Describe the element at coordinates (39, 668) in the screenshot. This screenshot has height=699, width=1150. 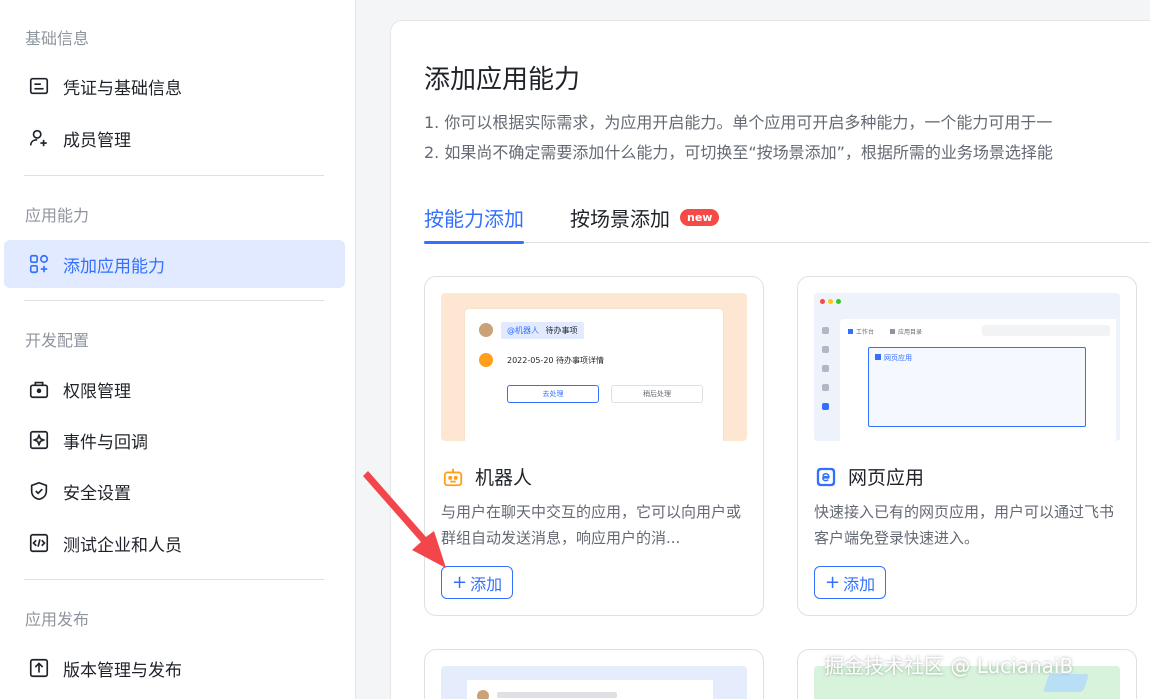
I see `upload-icon` at that location.